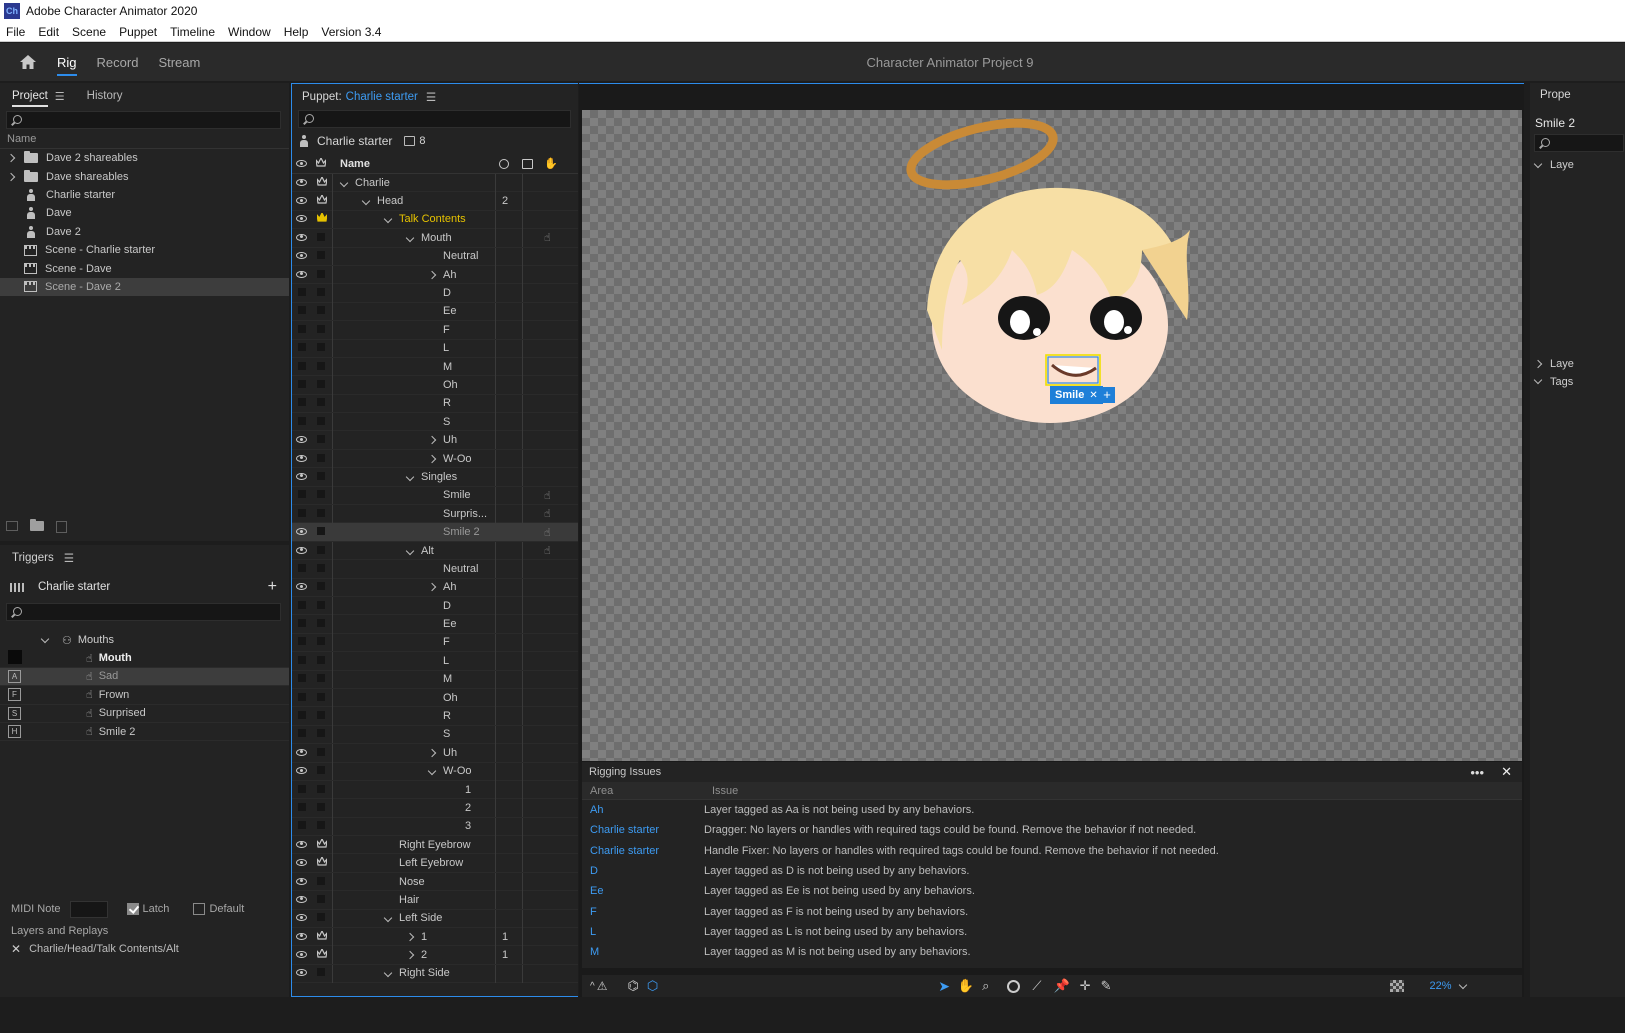 The height and width of the screenshot is (1033, 1625). What do you see at coordinates (12, 526) in the screenshot?
I see `new-scene-icon` at bounding box center [12, 526].